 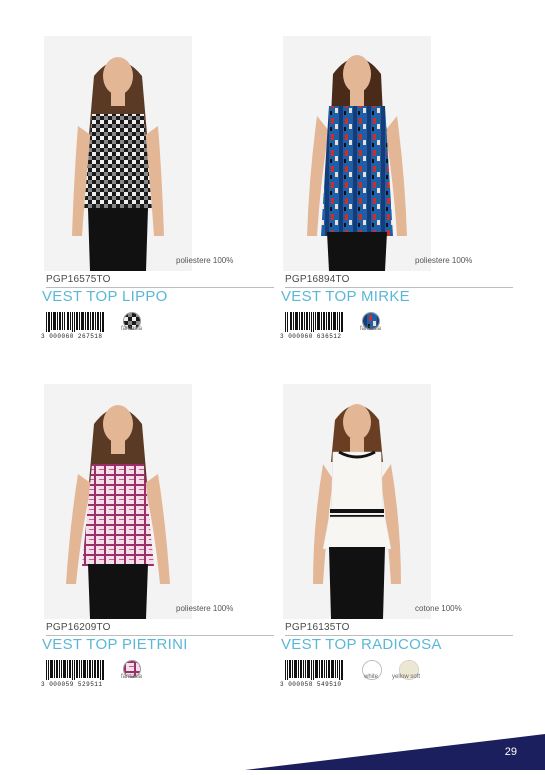 I want to click on product-code: PGP16209TO, so click(x=78, y=627).